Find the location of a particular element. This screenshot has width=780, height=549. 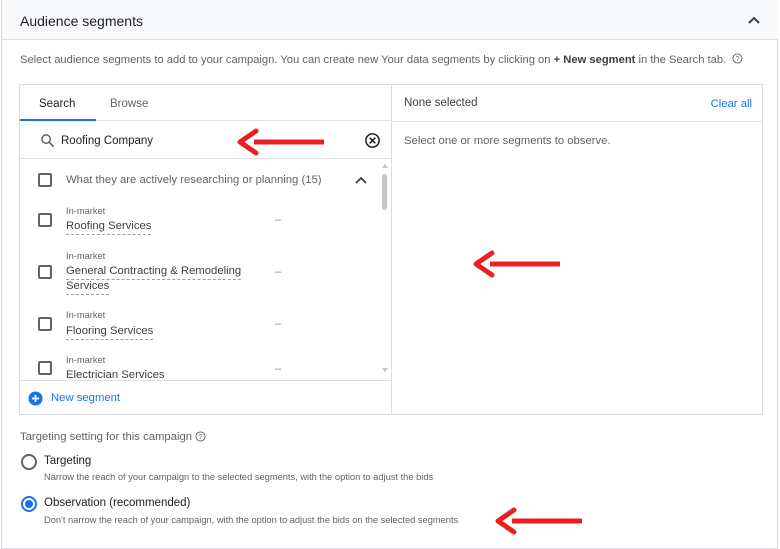

new-segment-button: New segment is located at coordinates (74, 398).